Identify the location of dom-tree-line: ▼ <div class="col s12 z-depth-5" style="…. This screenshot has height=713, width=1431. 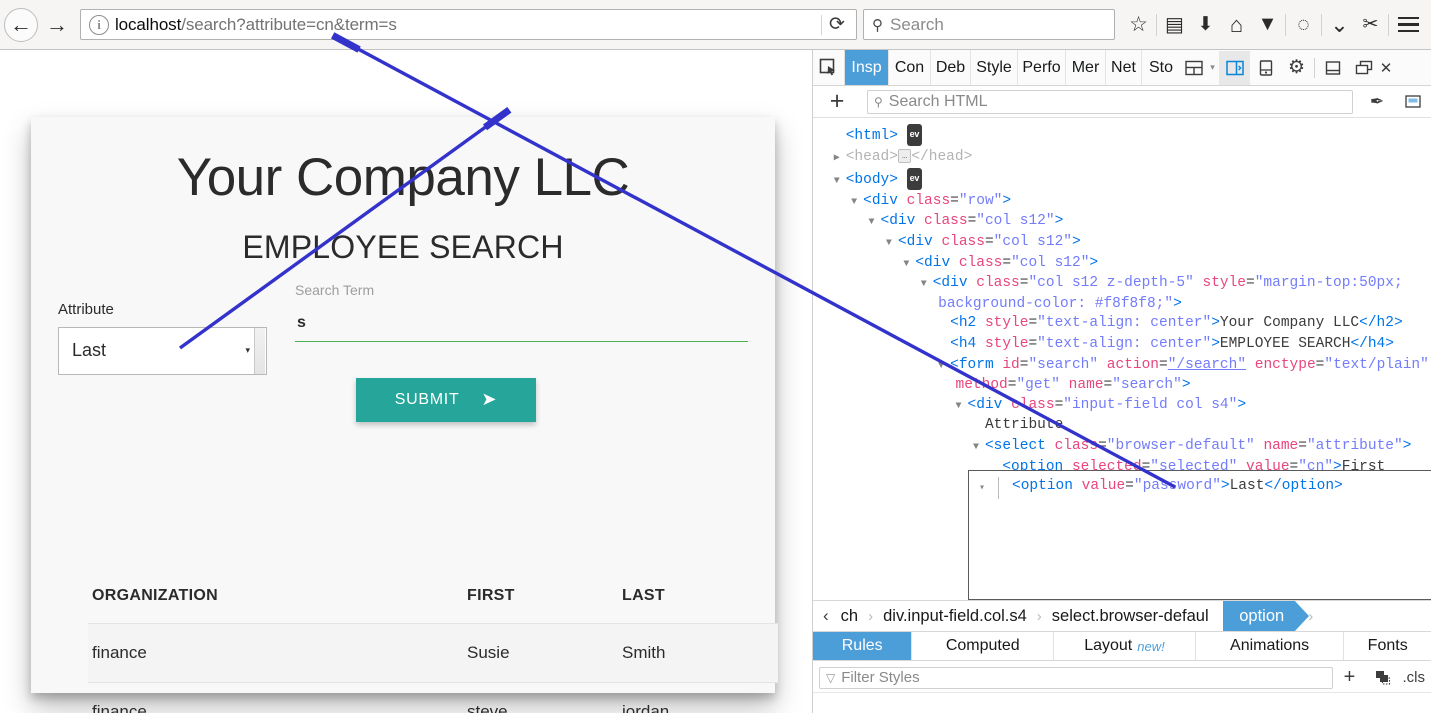
(1128, 284).